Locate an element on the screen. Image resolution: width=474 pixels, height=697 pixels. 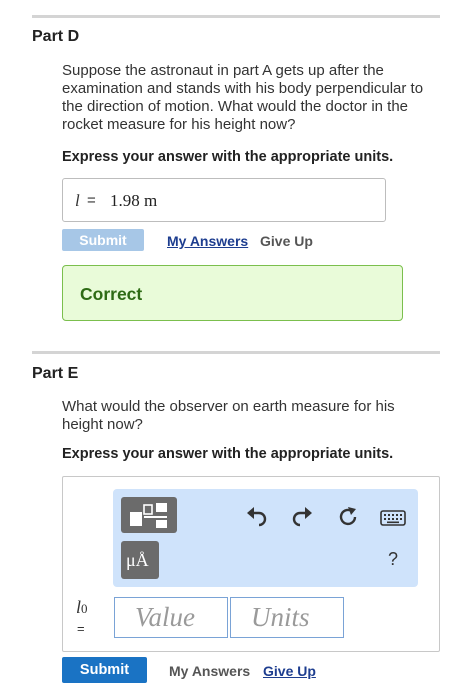
part-d-answer-value: 1.98 m is located at coordinates (134, 200).